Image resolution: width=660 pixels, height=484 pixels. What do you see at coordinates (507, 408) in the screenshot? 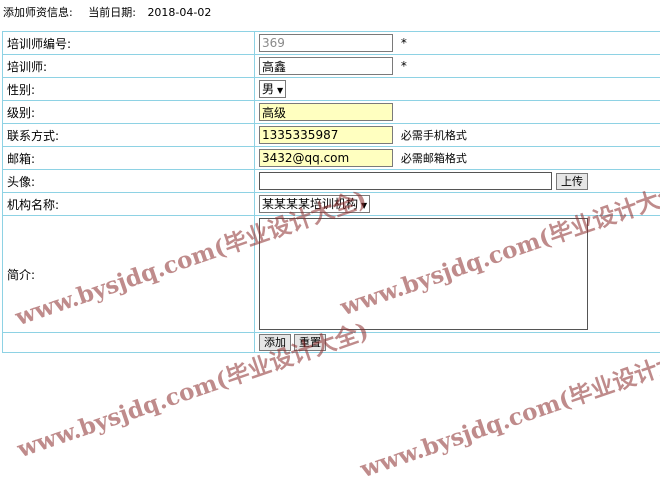
I see `watermark: www.bysjdq.com(毕业设计大全)` at bounding box center [507, 408].